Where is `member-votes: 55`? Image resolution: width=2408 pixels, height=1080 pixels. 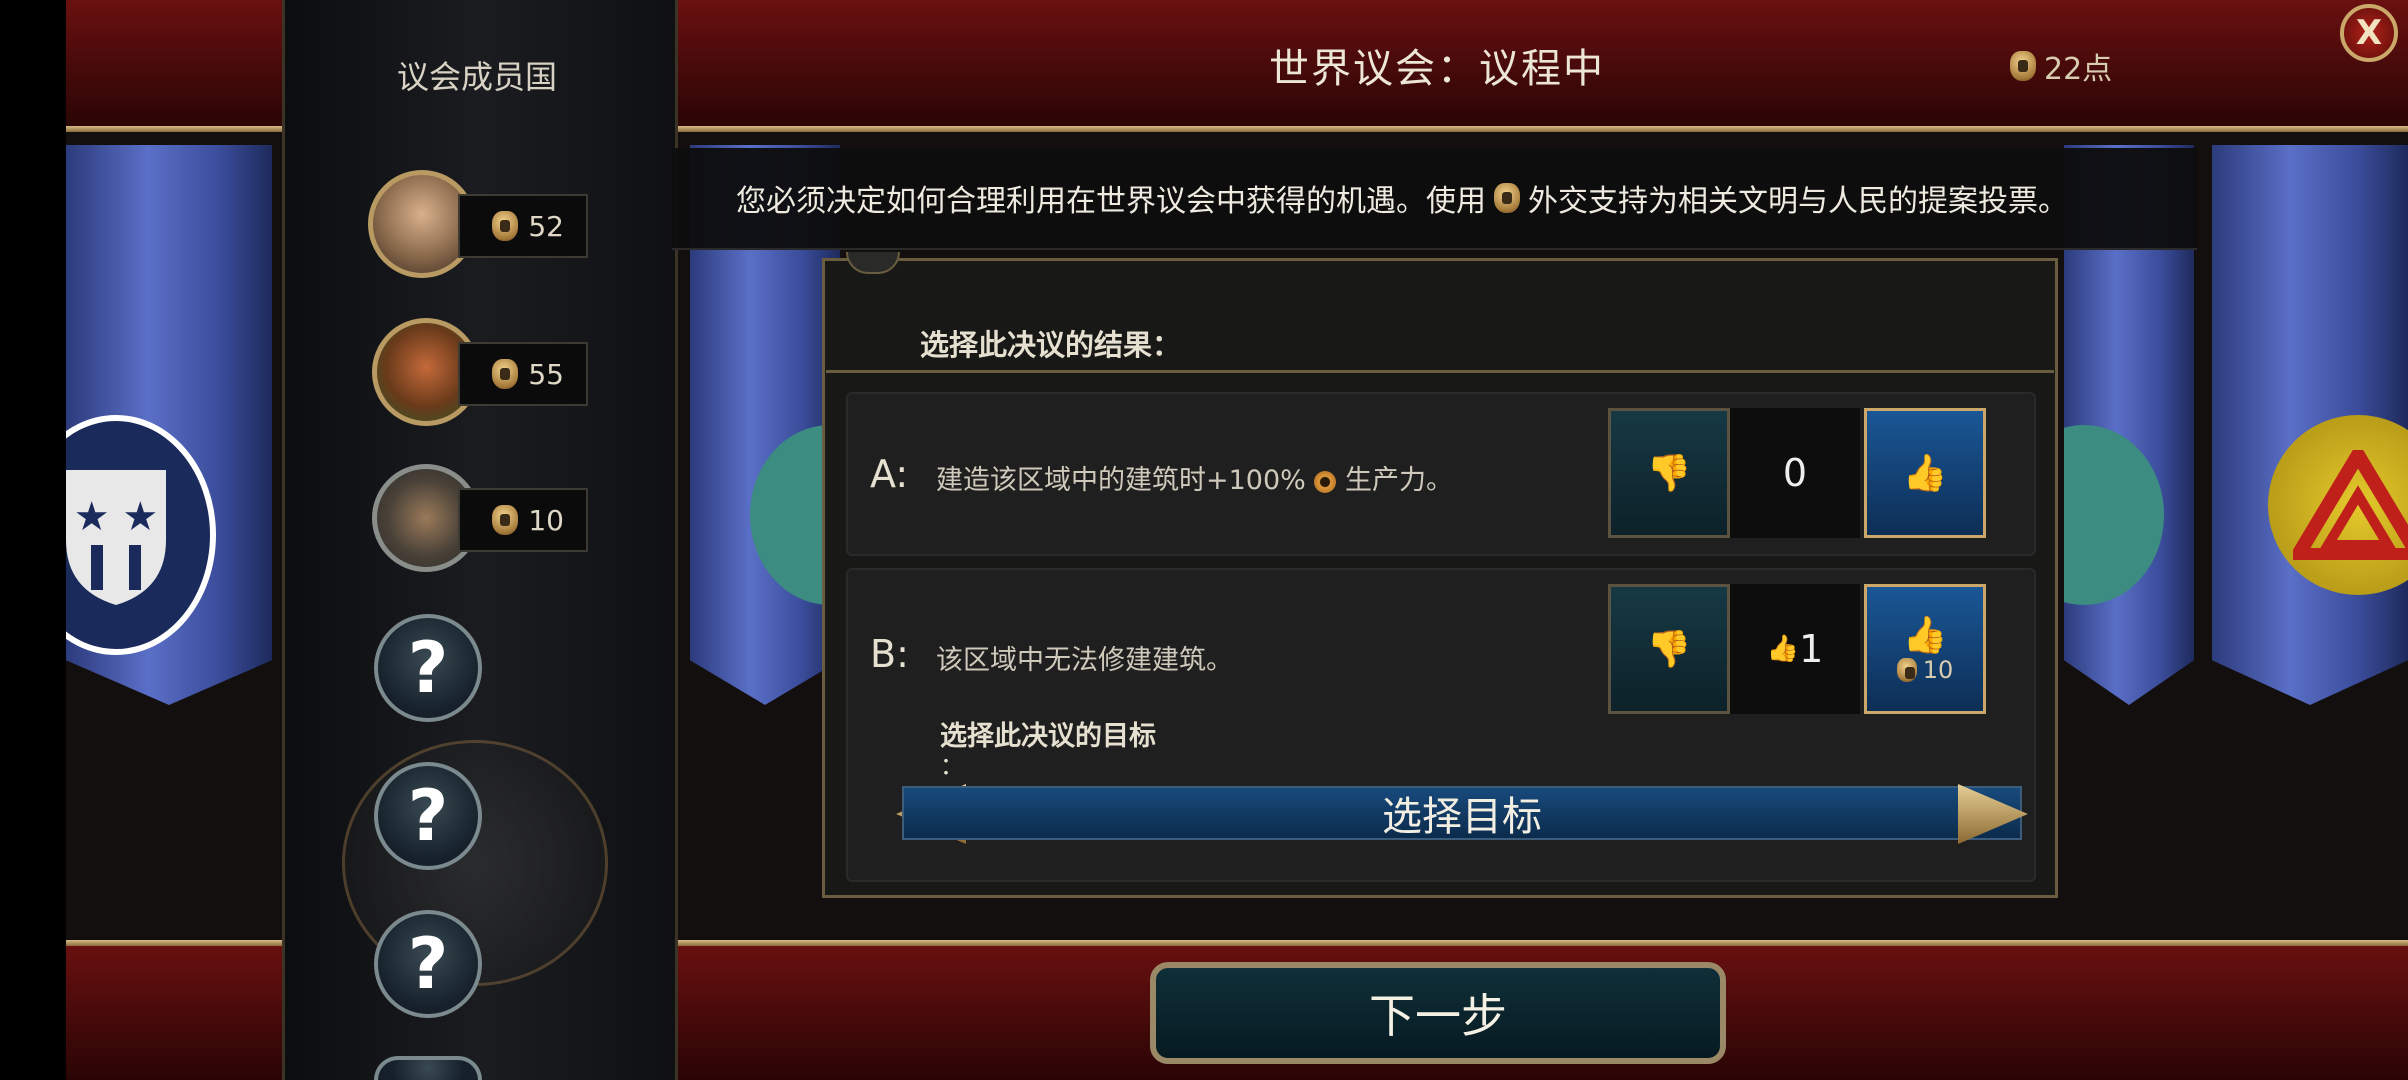 member-votes: 55 is located at coordinates (523, 374).